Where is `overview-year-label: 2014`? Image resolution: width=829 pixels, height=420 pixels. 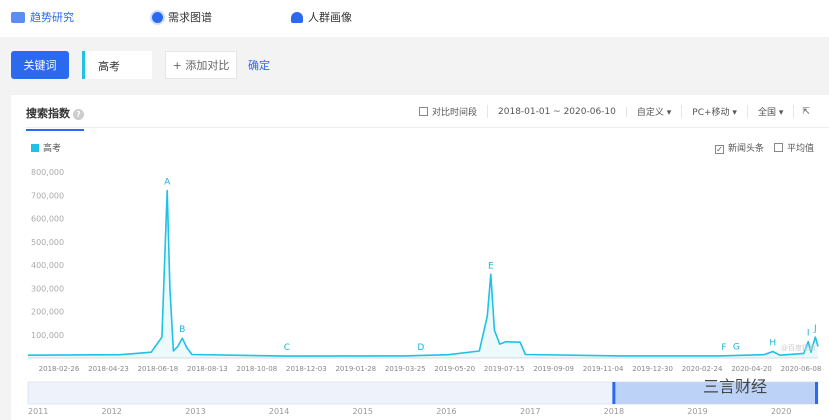 overview-year-label: 2014 is located at coordinates (279, 411).